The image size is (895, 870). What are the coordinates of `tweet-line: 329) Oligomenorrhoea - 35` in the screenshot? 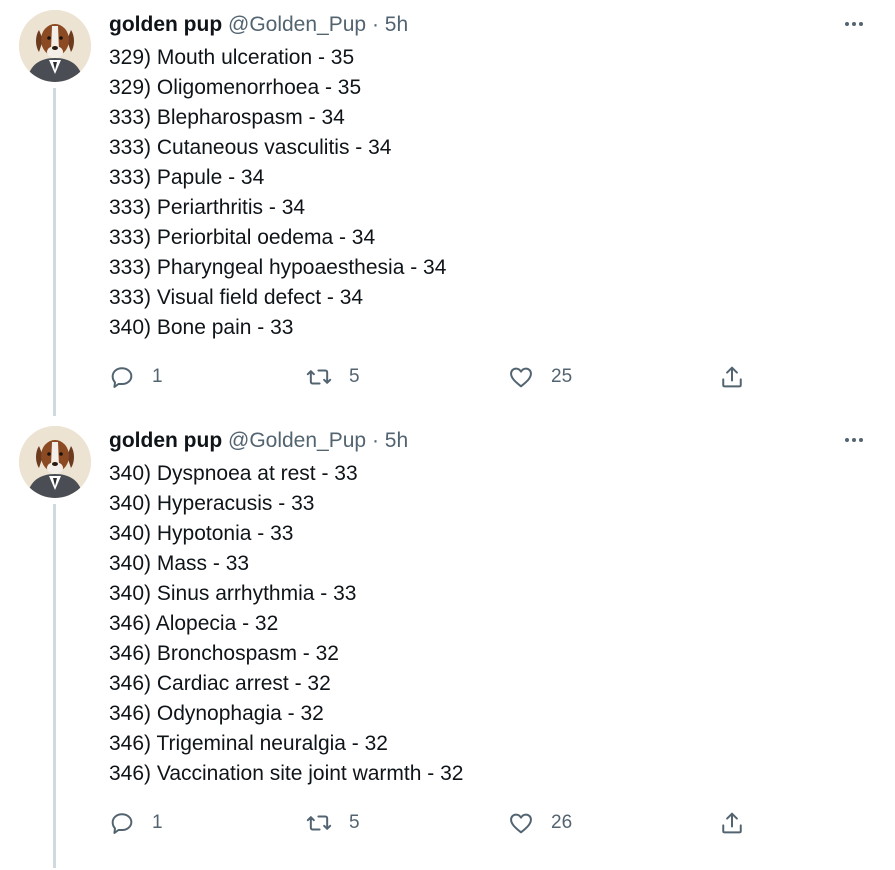 It's located at (235, 87).